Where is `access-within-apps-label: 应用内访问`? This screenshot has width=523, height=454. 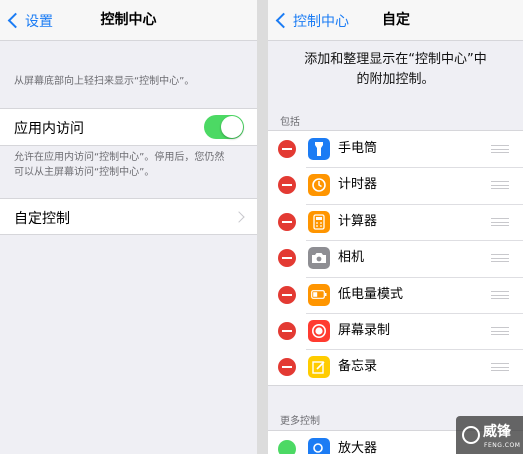
access-within-apps-label: 应用内访问 is located at coordinates (49, 129).